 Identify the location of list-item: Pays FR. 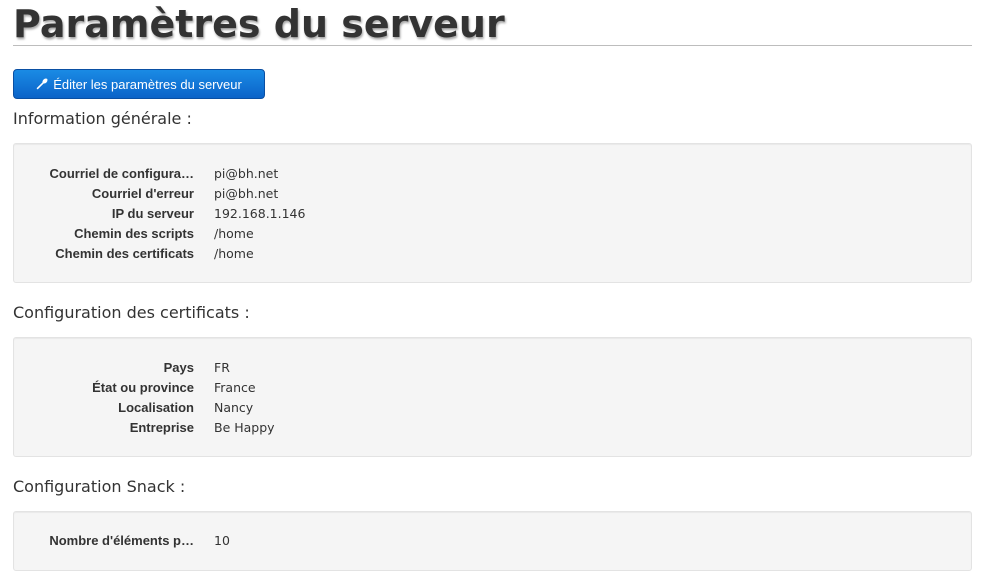
(484, 368).